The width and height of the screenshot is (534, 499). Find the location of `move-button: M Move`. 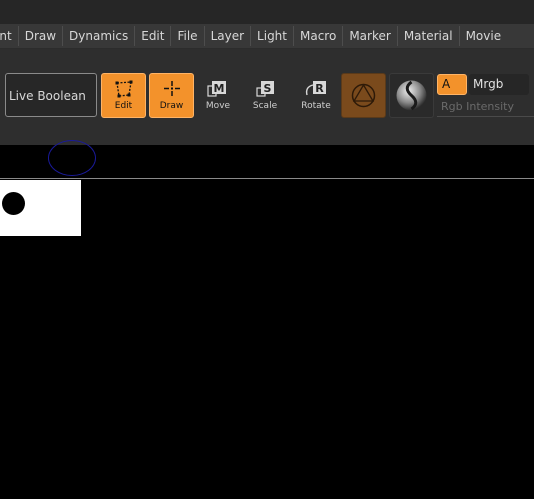

move-button: M Move is located at coordinates (218, 97).